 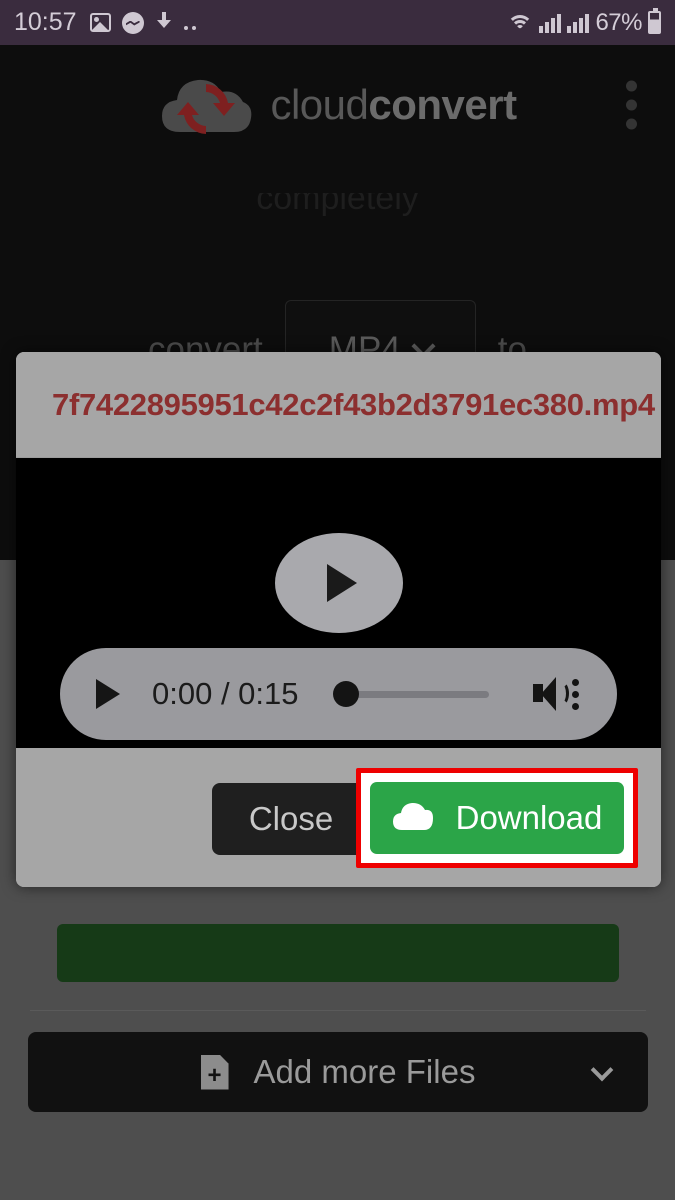 I want to click on signal-bars-2-icon, so click(x=578, y=23).